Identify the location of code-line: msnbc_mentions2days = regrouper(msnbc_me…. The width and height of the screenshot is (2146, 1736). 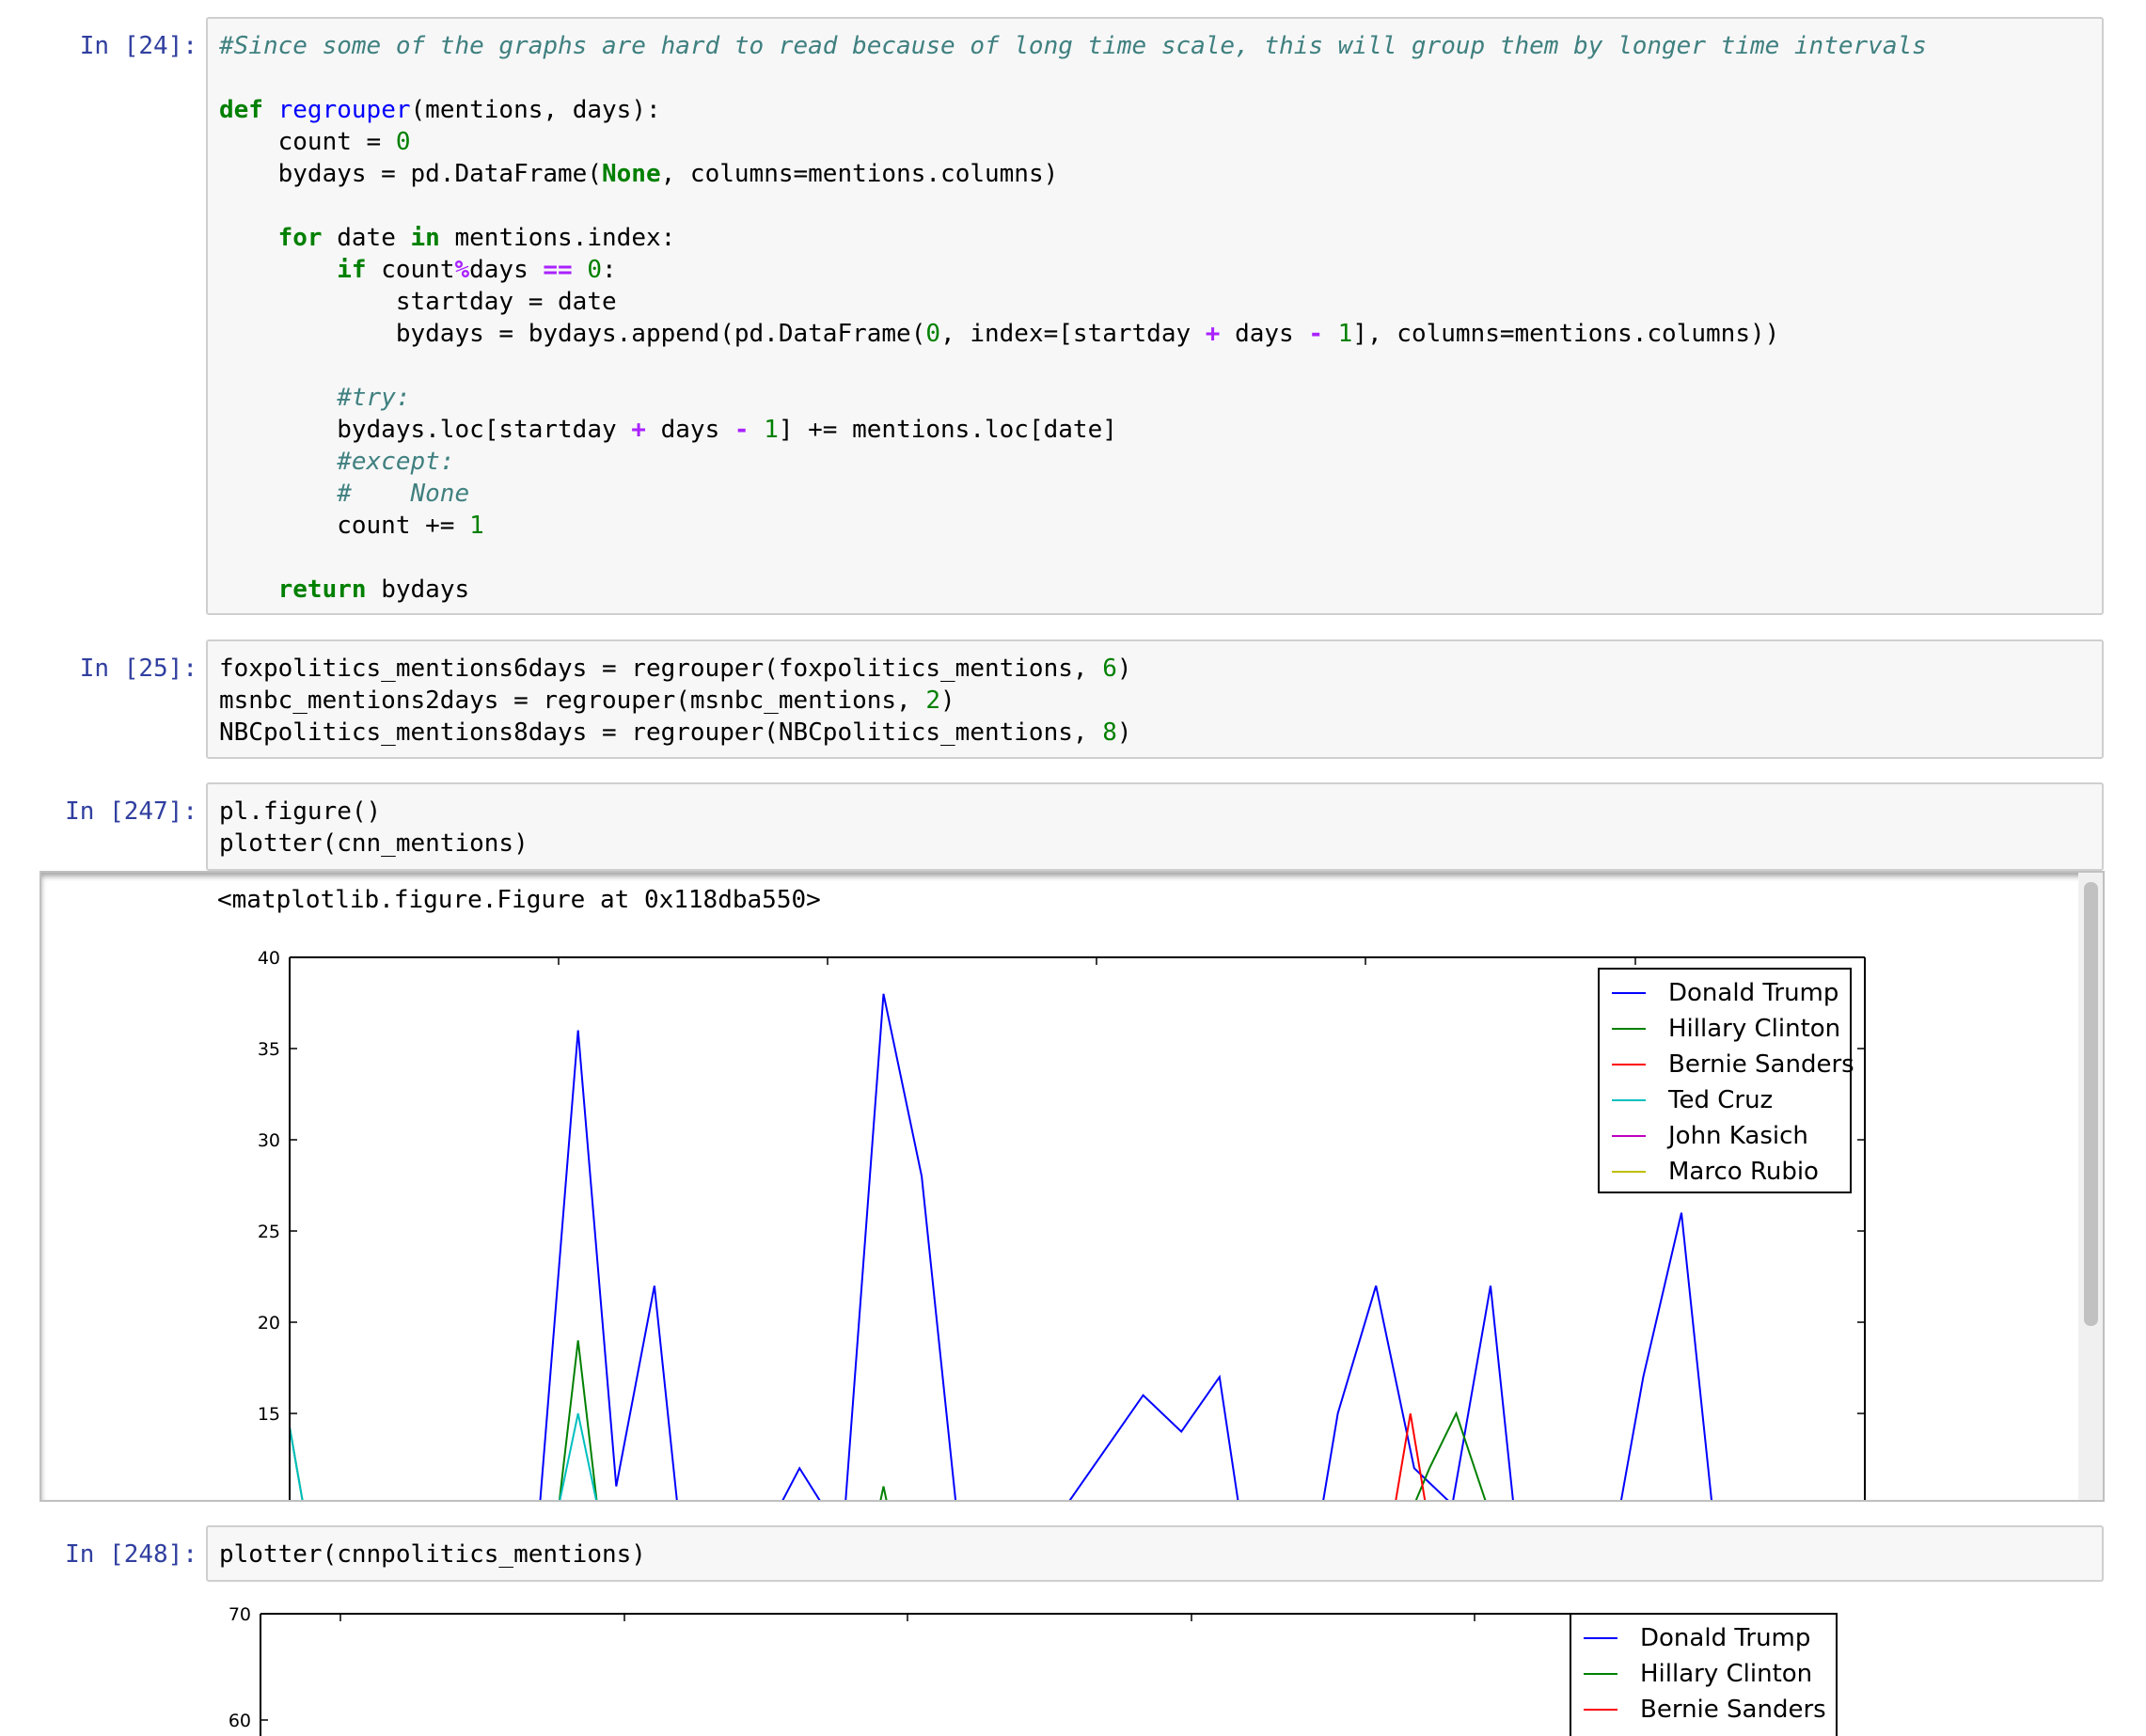
(587, 701).